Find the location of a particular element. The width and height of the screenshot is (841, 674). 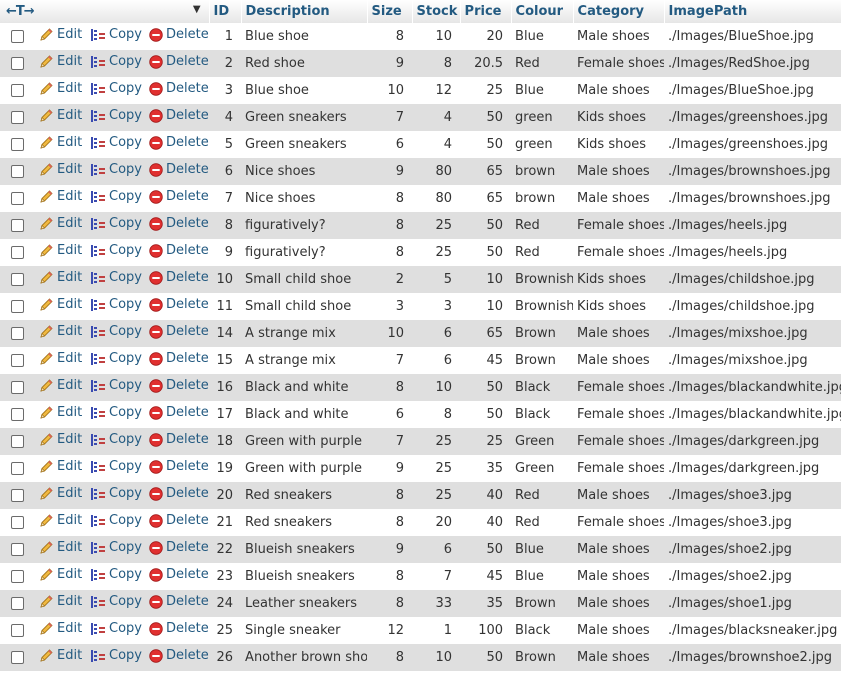

cell-description: Blue shoe is located at coordinates (304, 90).